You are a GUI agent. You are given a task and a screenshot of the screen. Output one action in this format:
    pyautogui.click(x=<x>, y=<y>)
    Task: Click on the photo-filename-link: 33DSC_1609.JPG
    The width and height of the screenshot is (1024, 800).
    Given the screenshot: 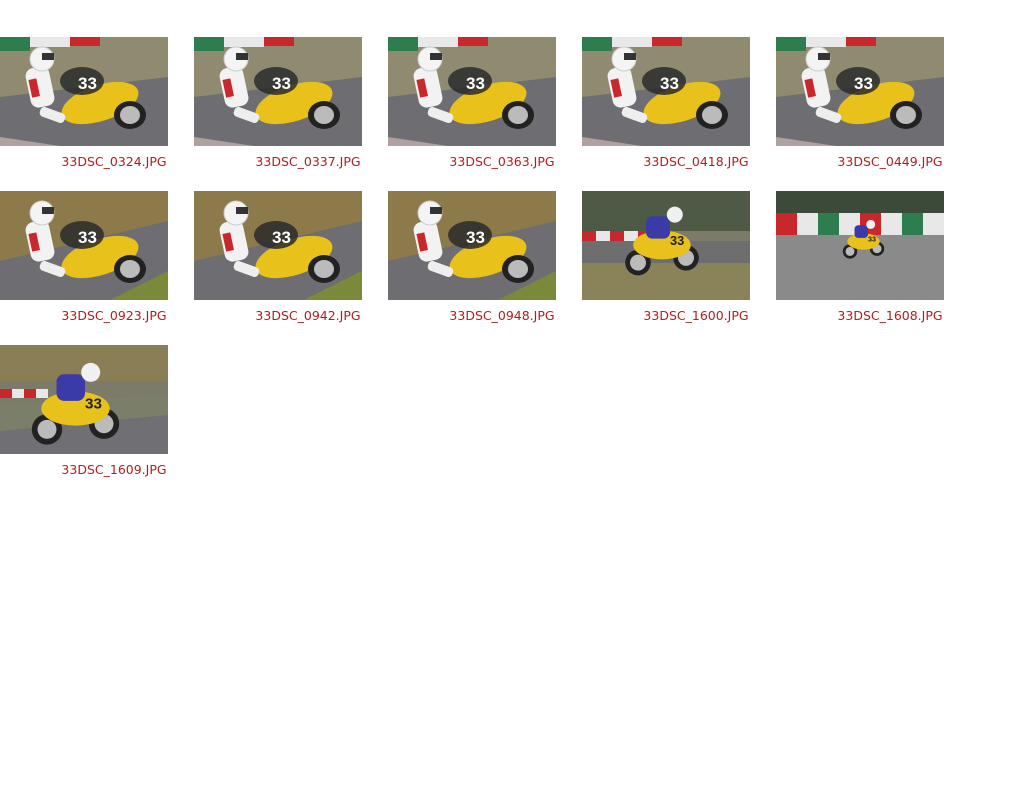 What is the action you would take?
    pyautogui.click(x=114, y=469)
    